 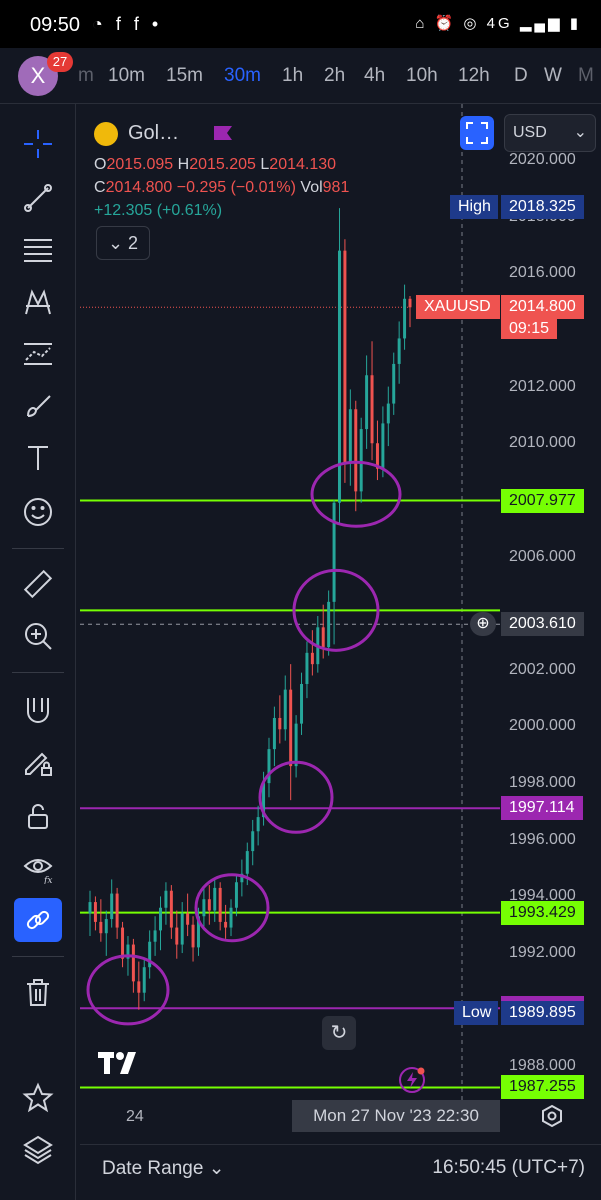 I want to click on timeframe-tab: 10h, so click(x=422, y=76).